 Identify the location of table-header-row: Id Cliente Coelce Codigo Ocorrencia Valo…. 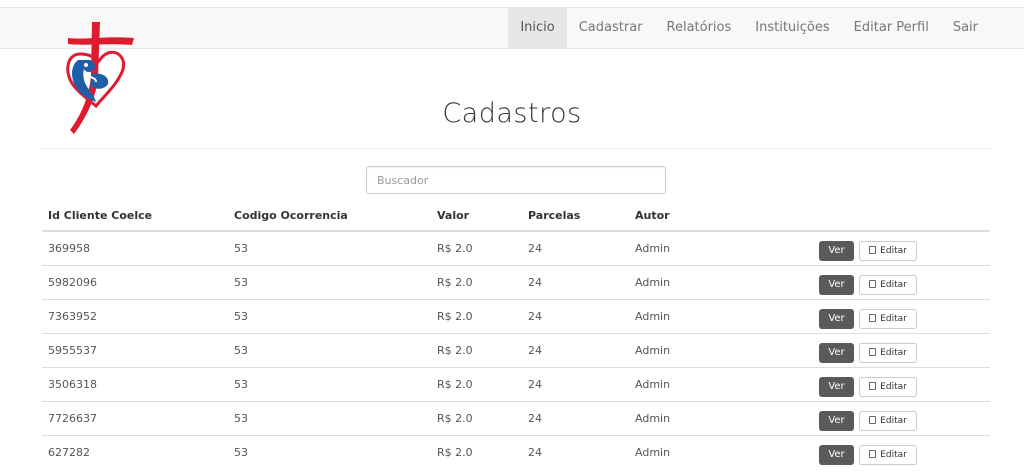
(516, 216).